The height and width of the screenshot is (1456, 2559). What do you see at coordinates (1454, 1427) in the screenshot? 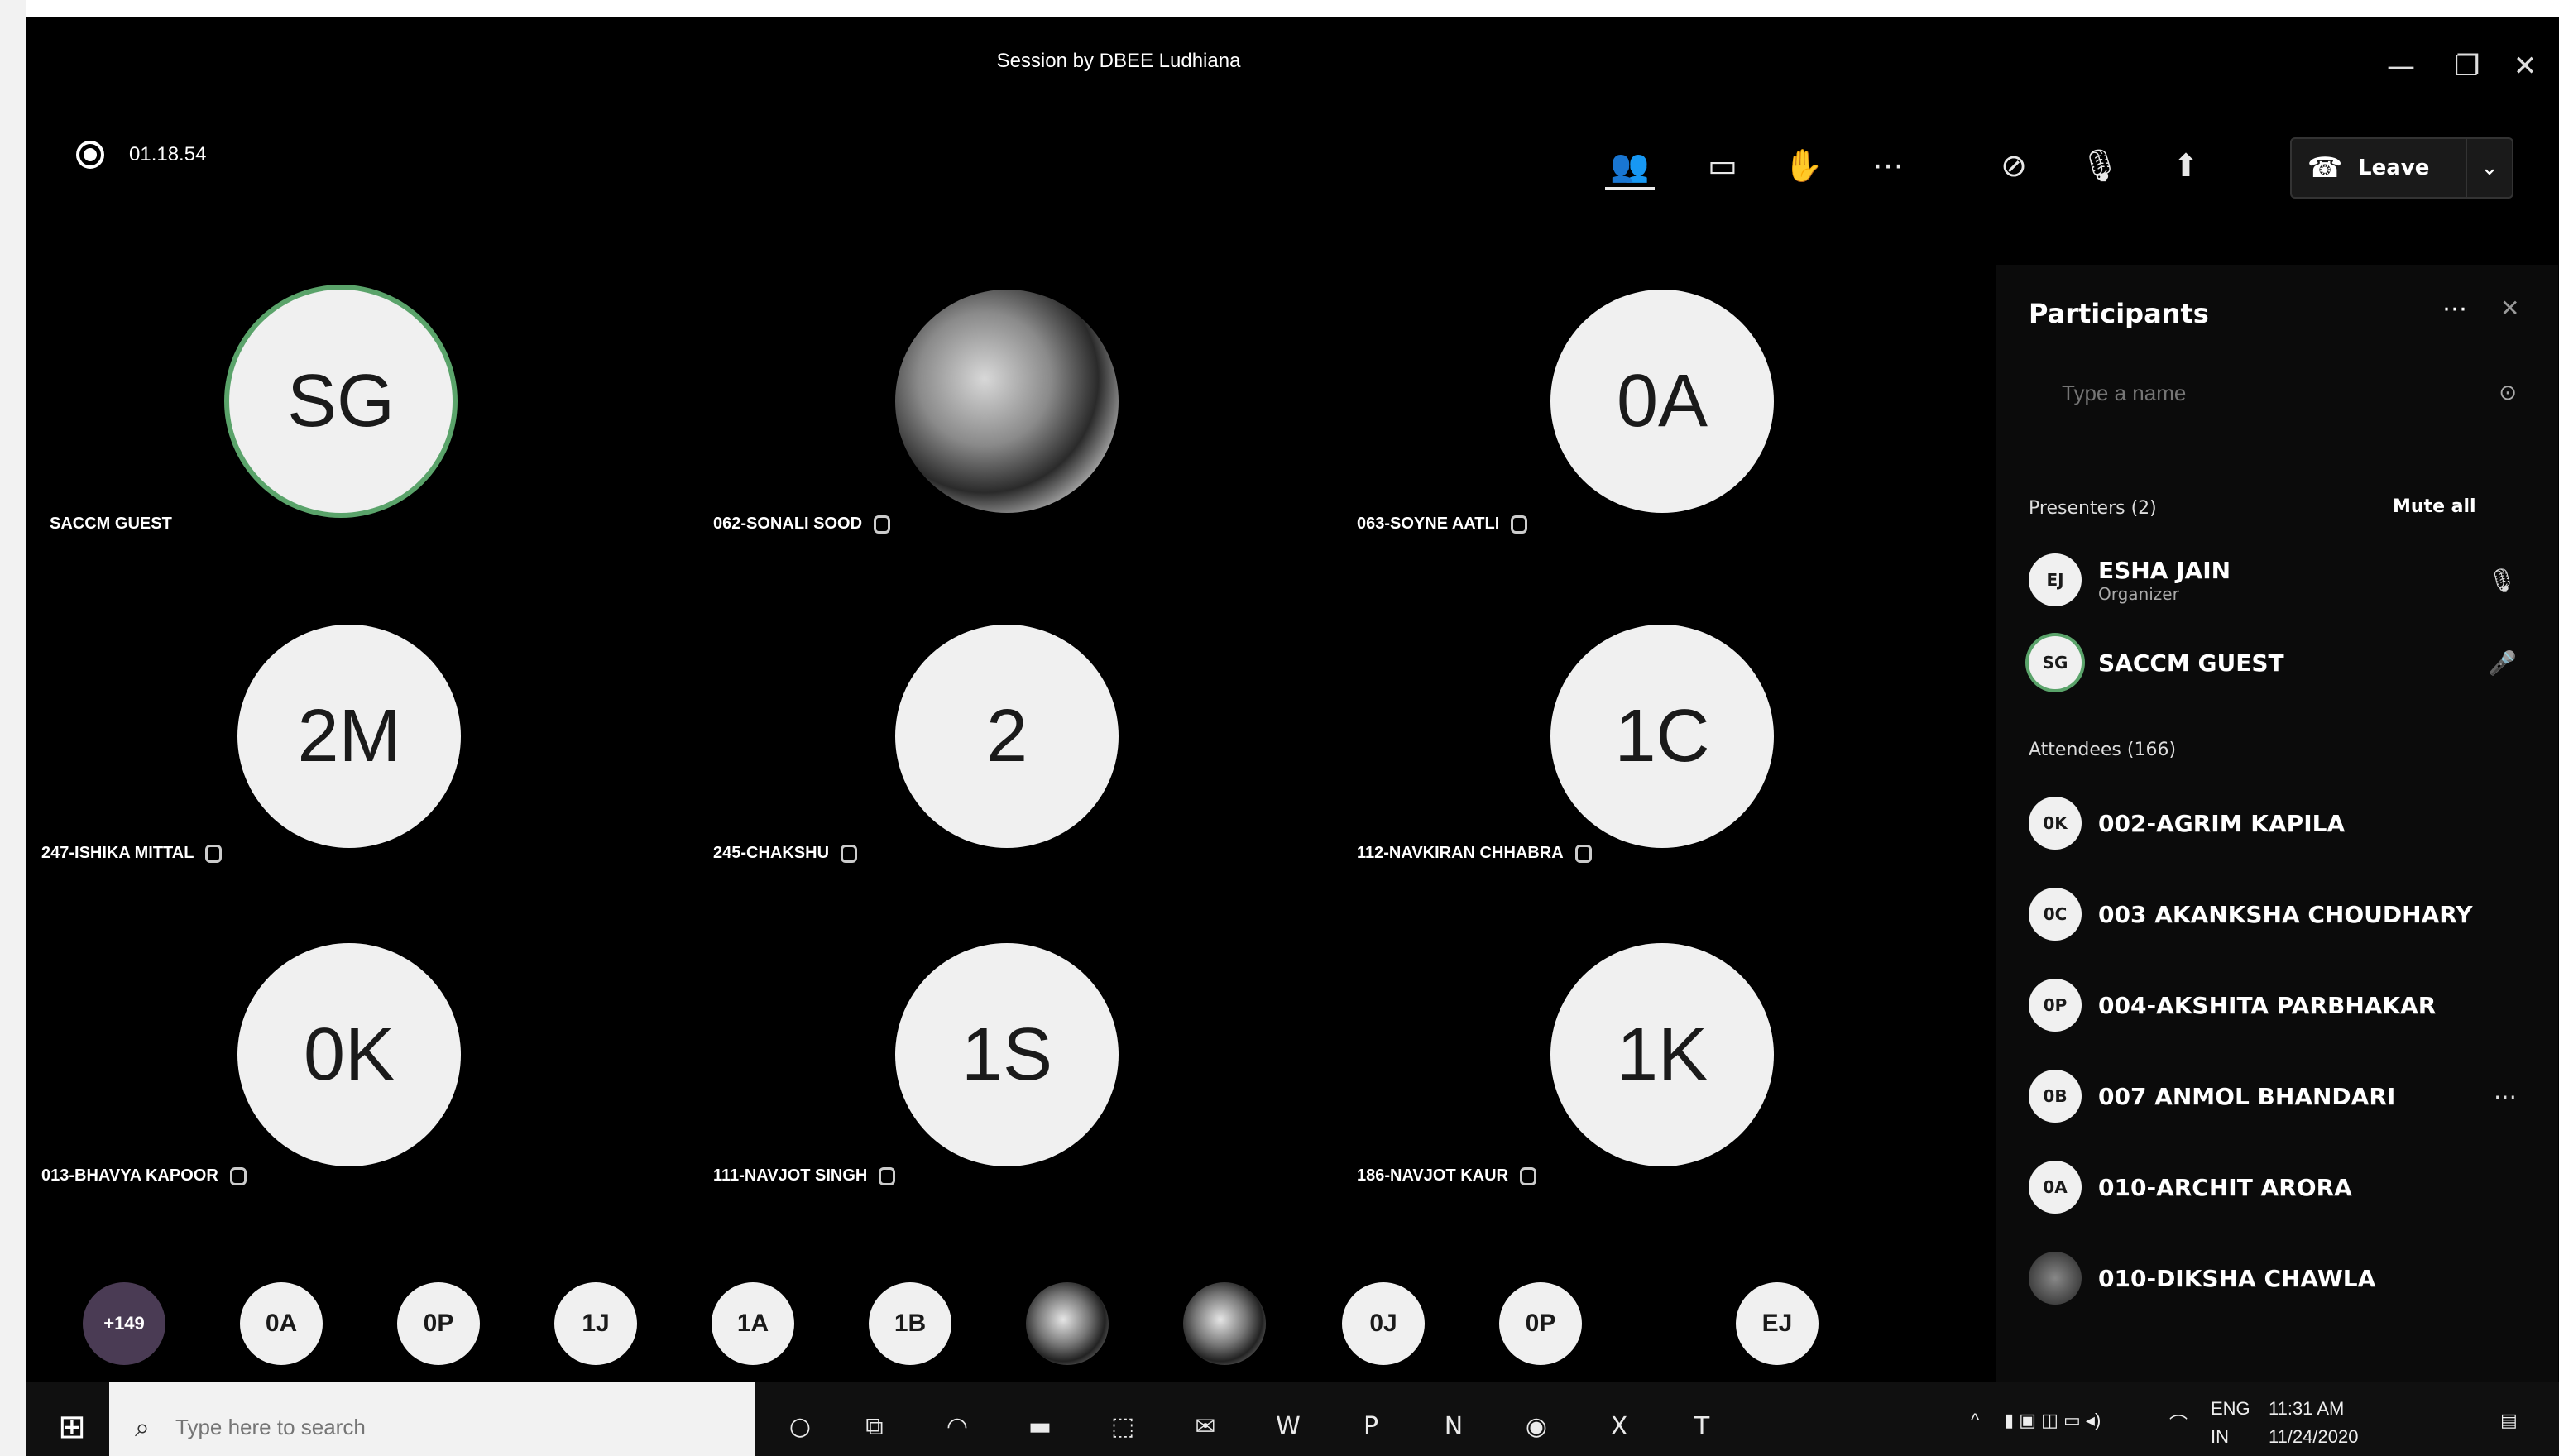
I see `onenote-icon: N` at bounding box center [1454, 1427].